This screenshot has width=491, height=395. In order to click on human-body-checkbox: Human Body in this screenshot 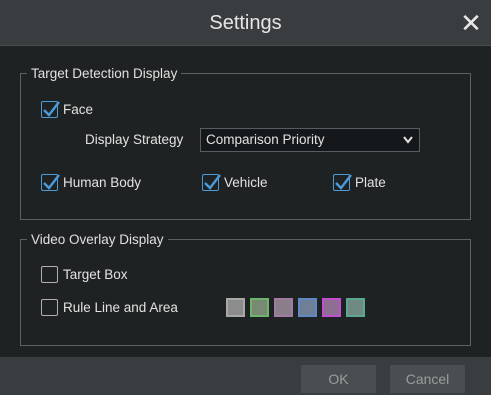, I will do `click(91, 182)`.